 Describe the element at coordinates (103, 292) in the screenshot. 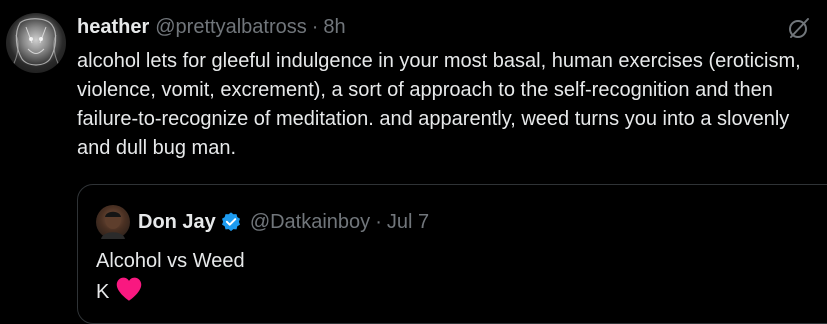

I see `quoted-text-fragment: K` at that location.